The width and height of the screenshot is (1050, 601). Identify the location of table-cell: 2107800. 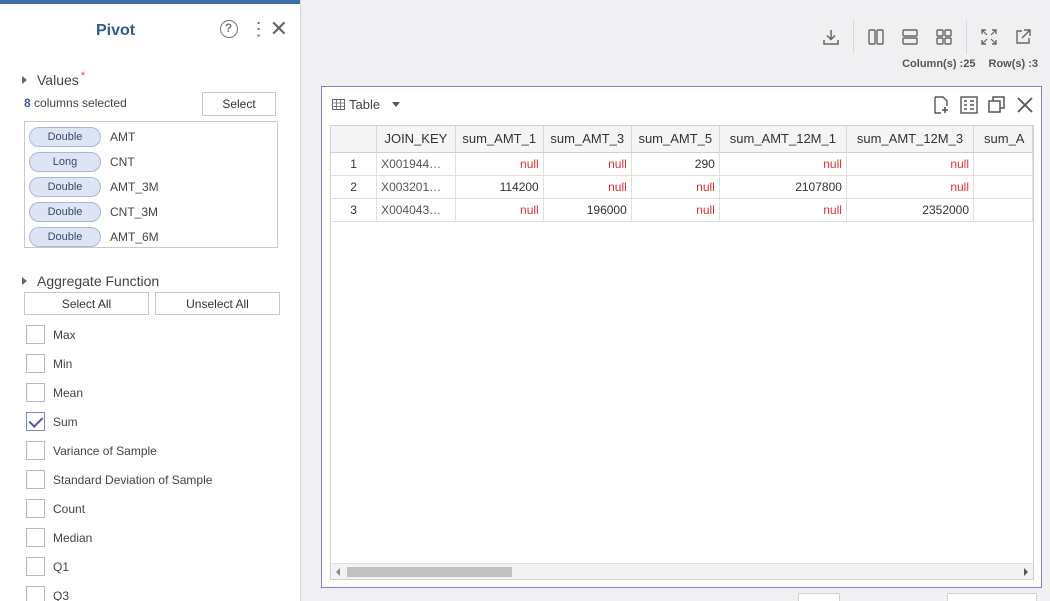
(783, 187).